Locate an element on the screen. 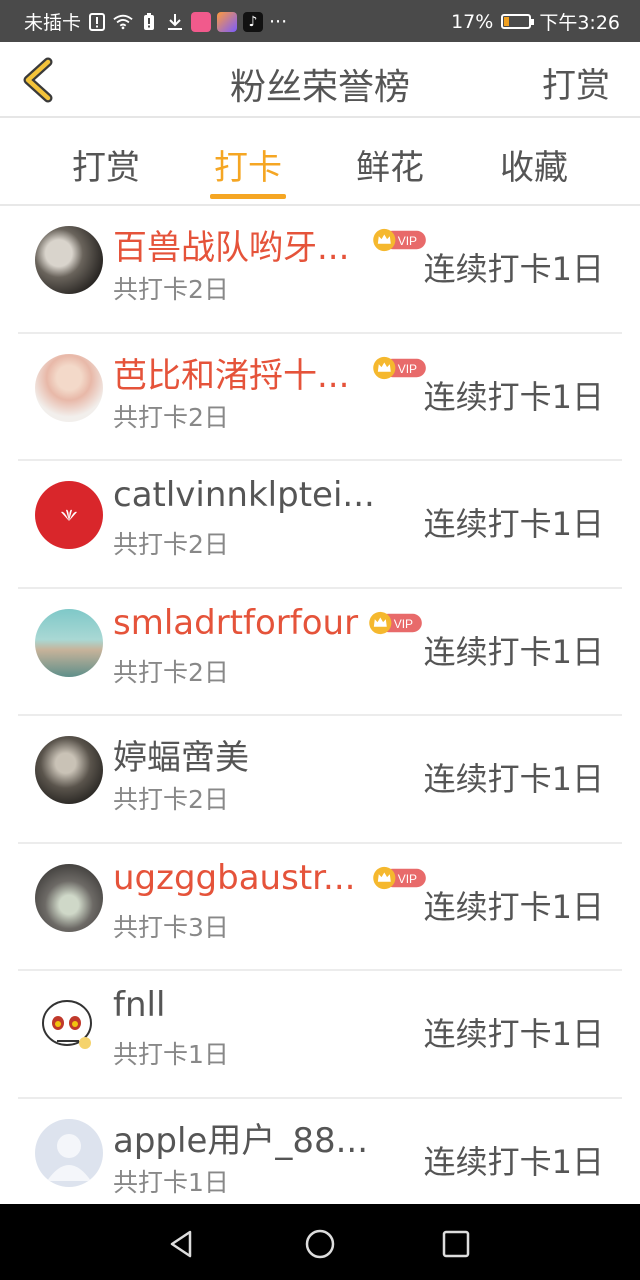  home-circle-icon is located at coordinates (320, 1244).